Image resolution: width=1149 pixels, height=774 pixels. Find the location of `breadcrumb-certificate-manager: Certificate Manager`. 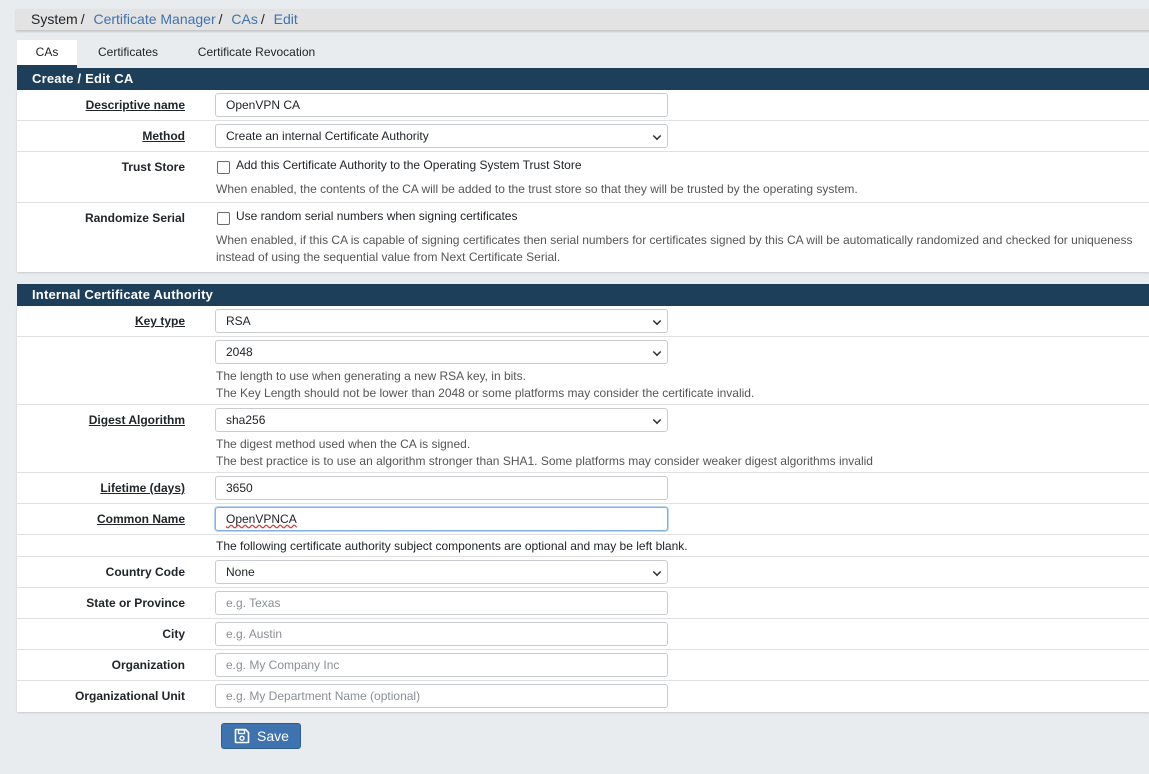

breadcrumb-certificate-manager: Certificate Manager is located at coordinates (154, 19).